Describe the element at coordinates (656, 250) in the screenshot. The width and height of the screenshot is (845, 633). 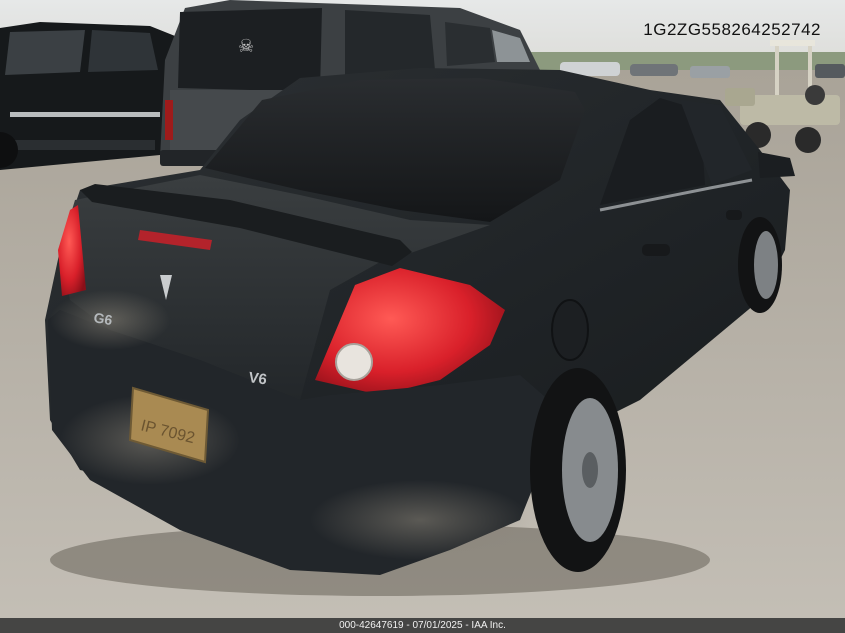
I see `rear-door-handle` at that location.